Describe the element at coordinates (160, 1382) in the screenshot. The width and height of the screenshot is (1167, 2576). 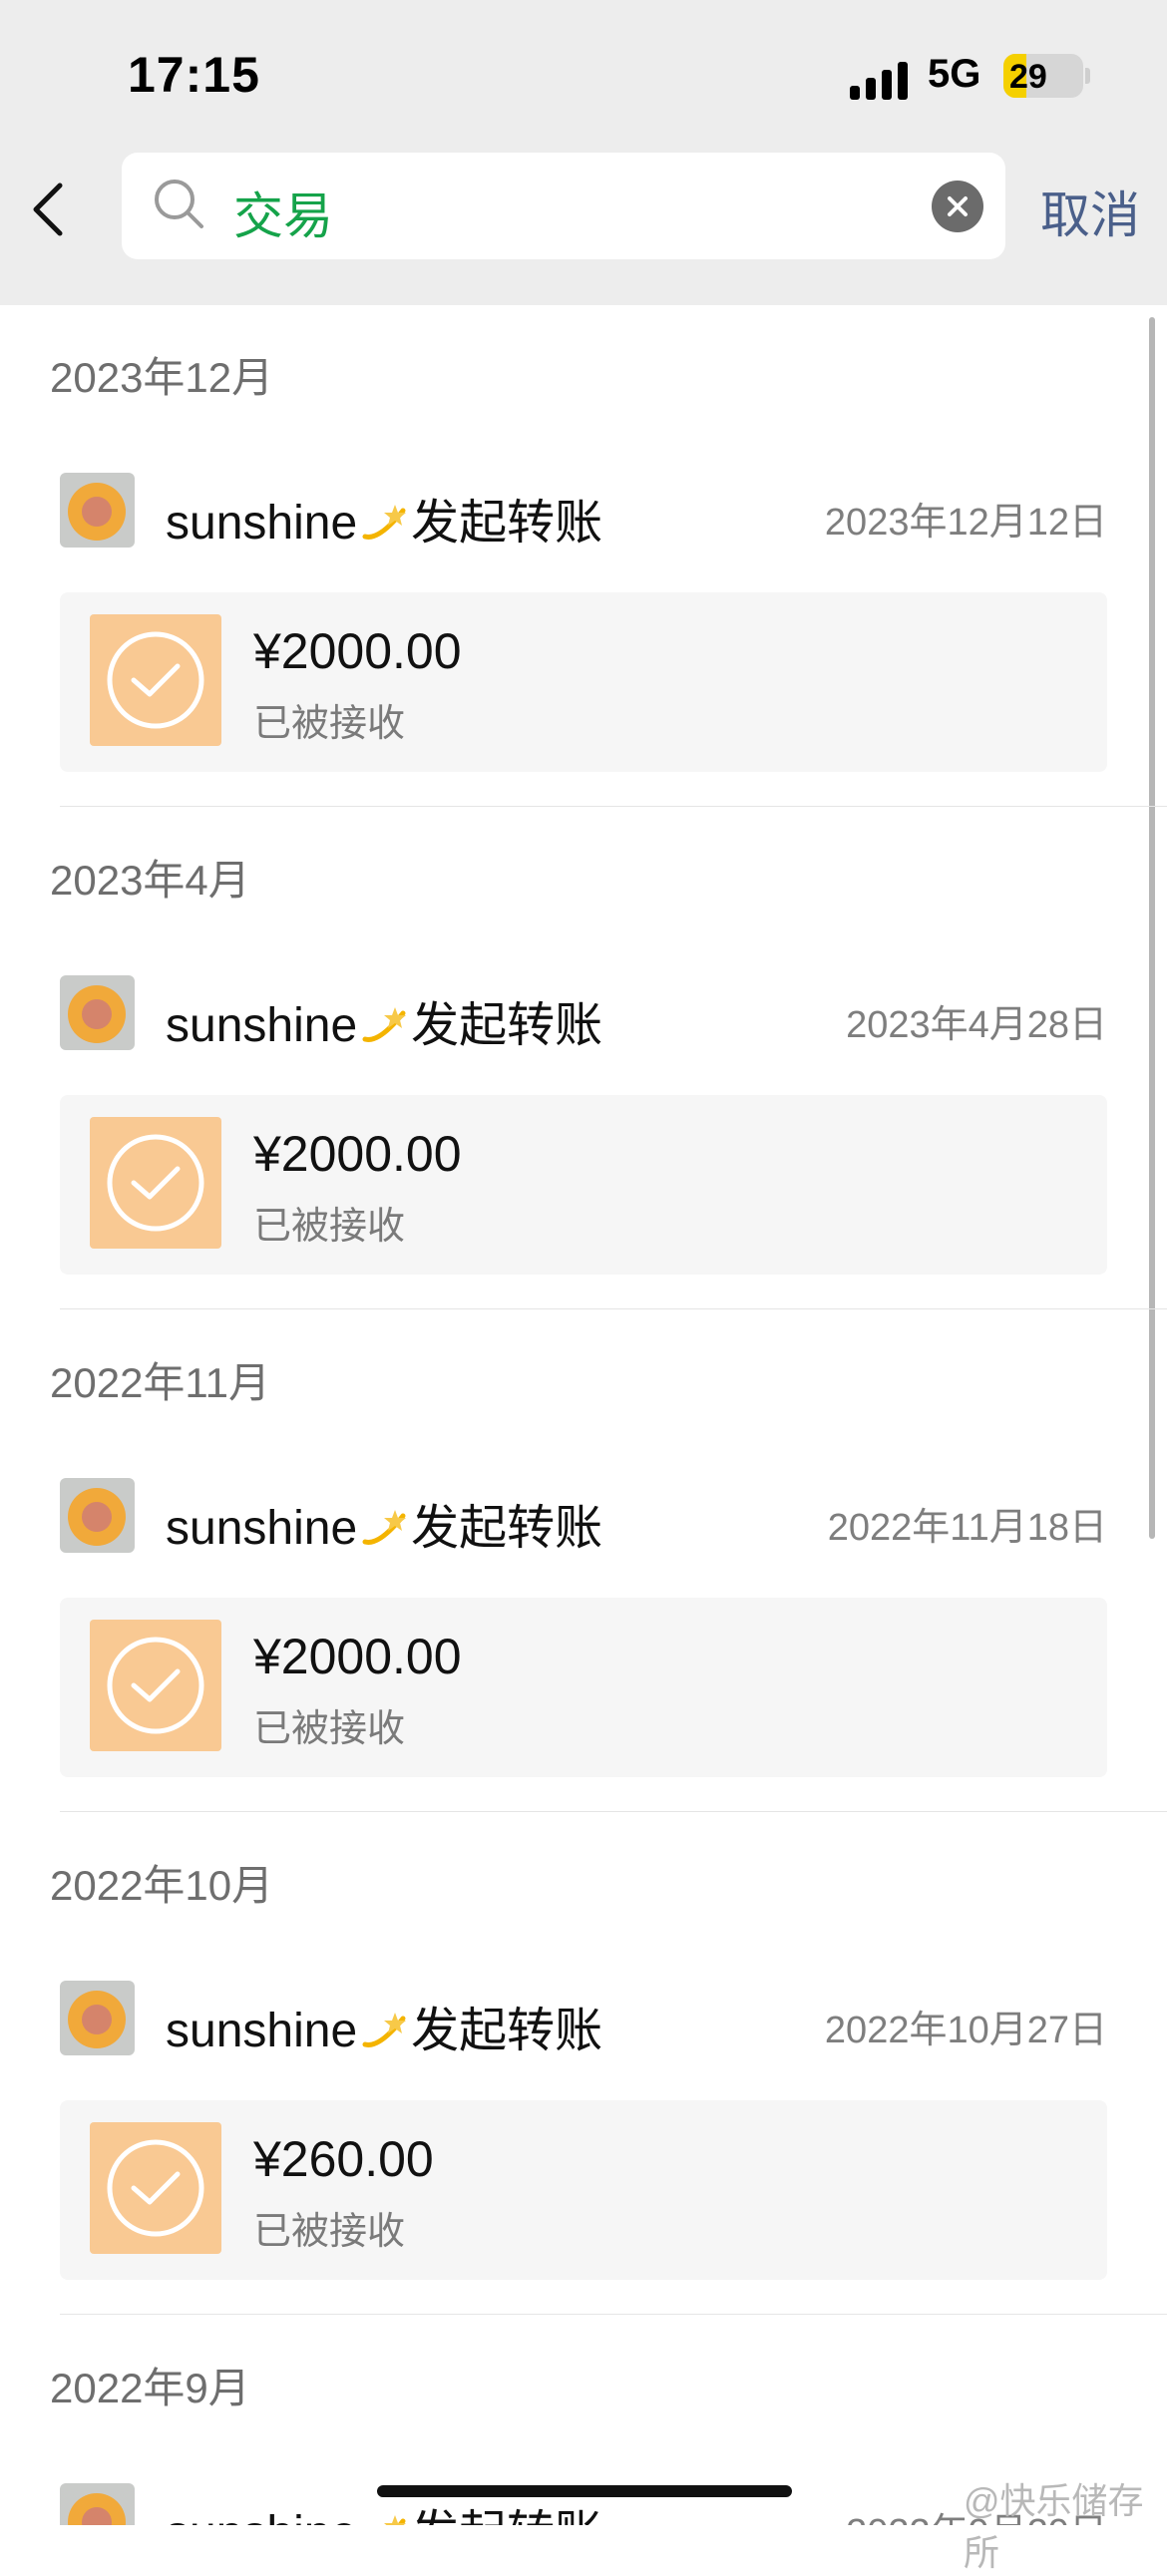
I see `month-header: 2022年11月` at that location.